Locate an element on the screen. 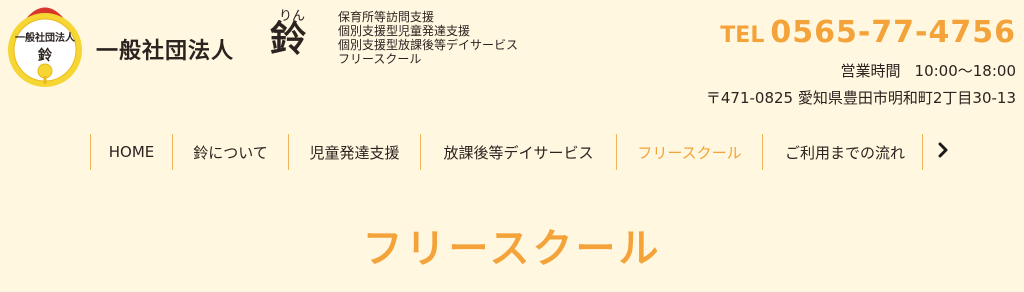  page-title: フリースクール is located at coordinates (512, 249).